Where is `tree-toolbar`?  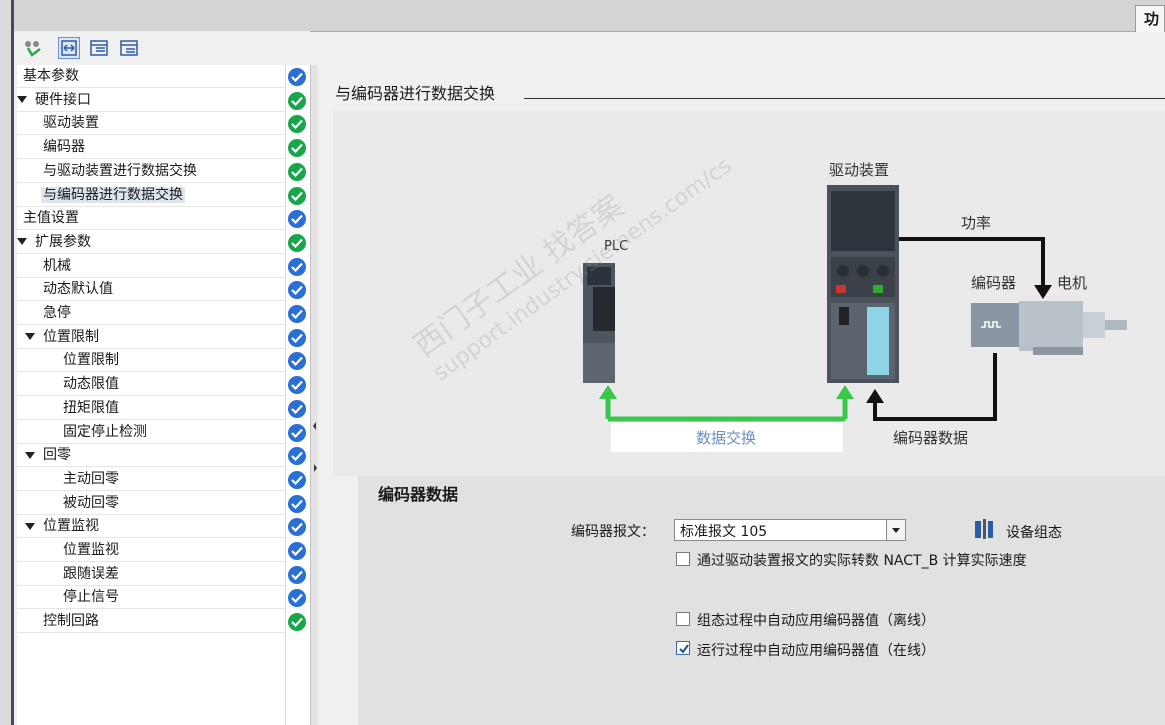 tree-toolbar is located at coordinates (162, 48).